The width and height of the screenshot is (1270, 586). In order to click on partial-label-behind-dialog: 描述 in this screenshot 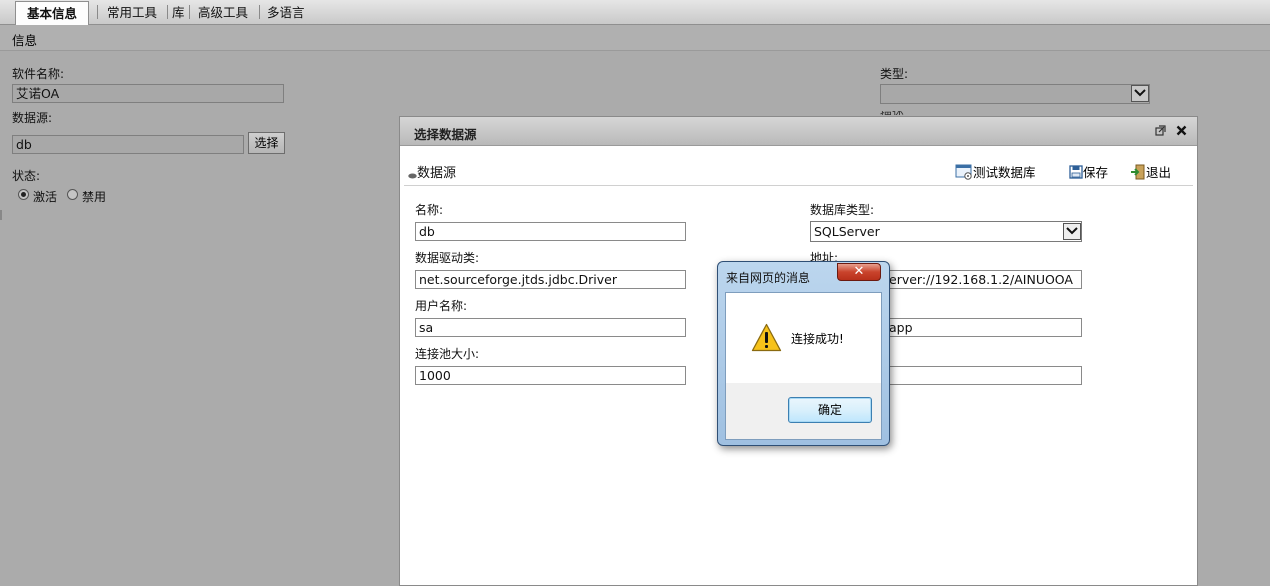, I will do `click(895, 113)`.